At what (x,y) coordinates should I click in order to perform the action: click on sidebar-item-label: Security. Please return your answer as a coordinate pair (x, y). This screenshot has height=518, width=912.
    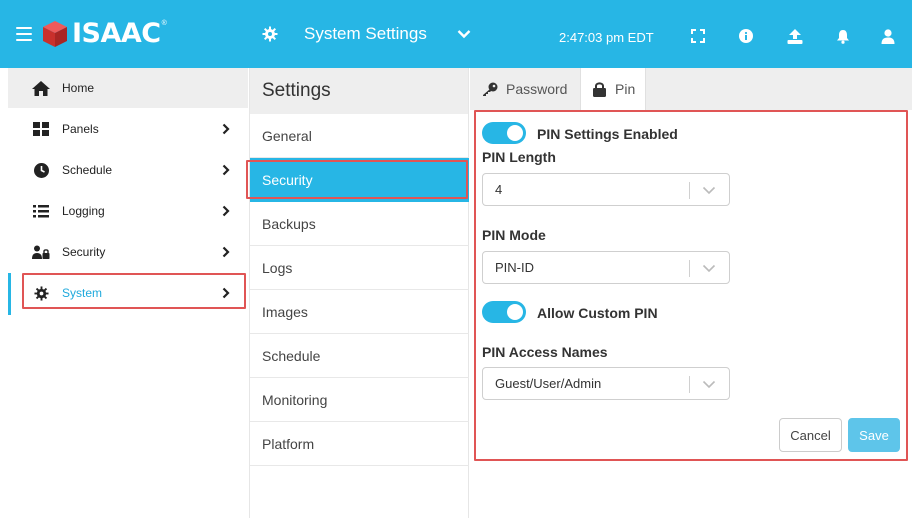
    Looking at the image, I should click on (84, 252).